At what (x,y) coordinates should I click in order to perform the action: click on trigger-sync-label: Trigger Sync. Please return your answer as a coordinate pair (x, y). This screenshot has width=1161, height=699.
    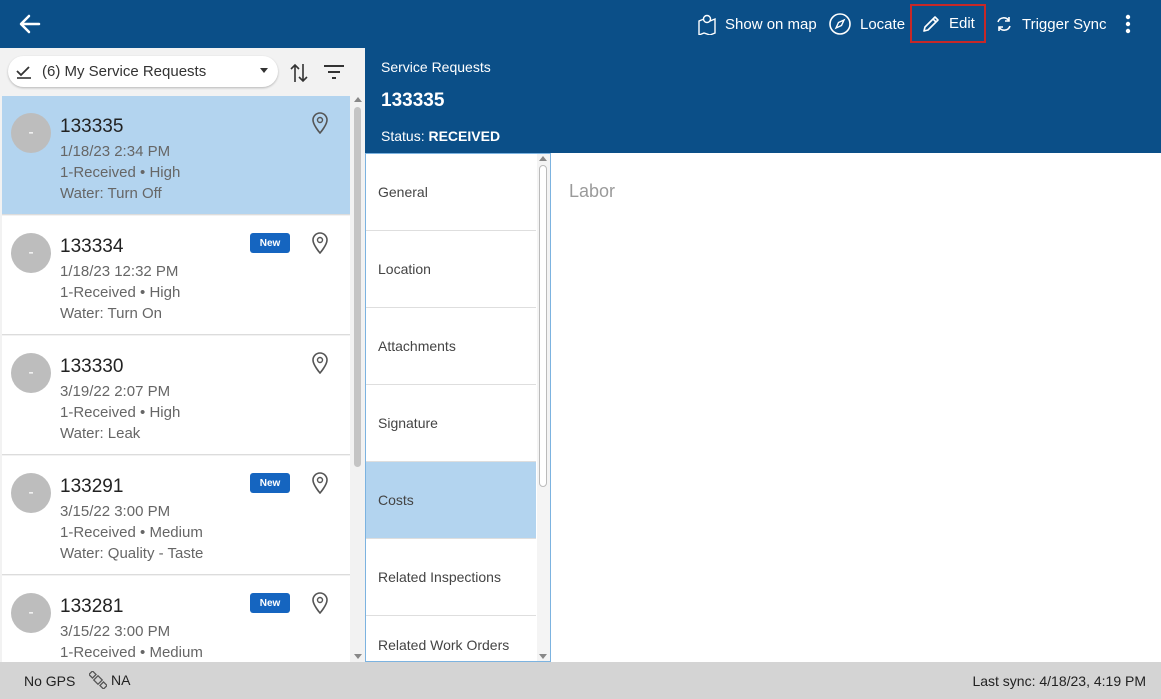
    Looking at the image, I should click on (1064, 24).